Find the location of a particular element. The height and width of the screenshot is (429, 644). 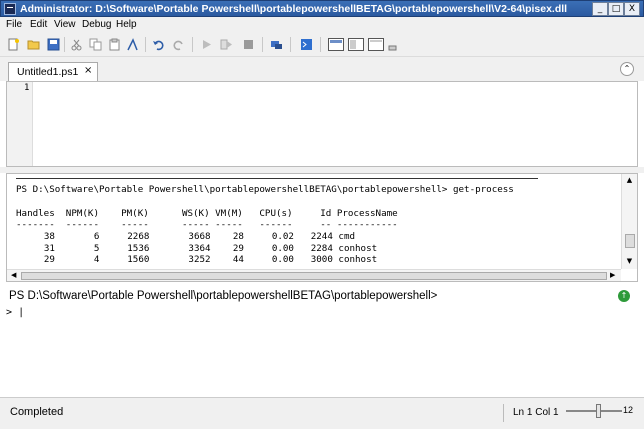

input-marker: > is located at coordinates (9, 312).